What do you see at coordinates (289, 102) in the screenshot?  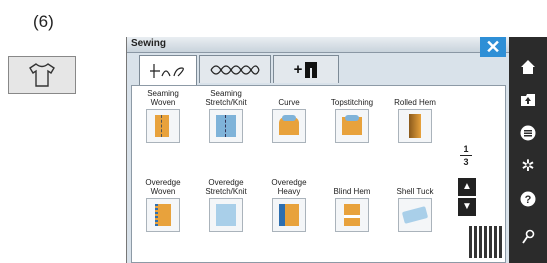 I see `stitch-label: Curve` at bounding box center [289, 102].